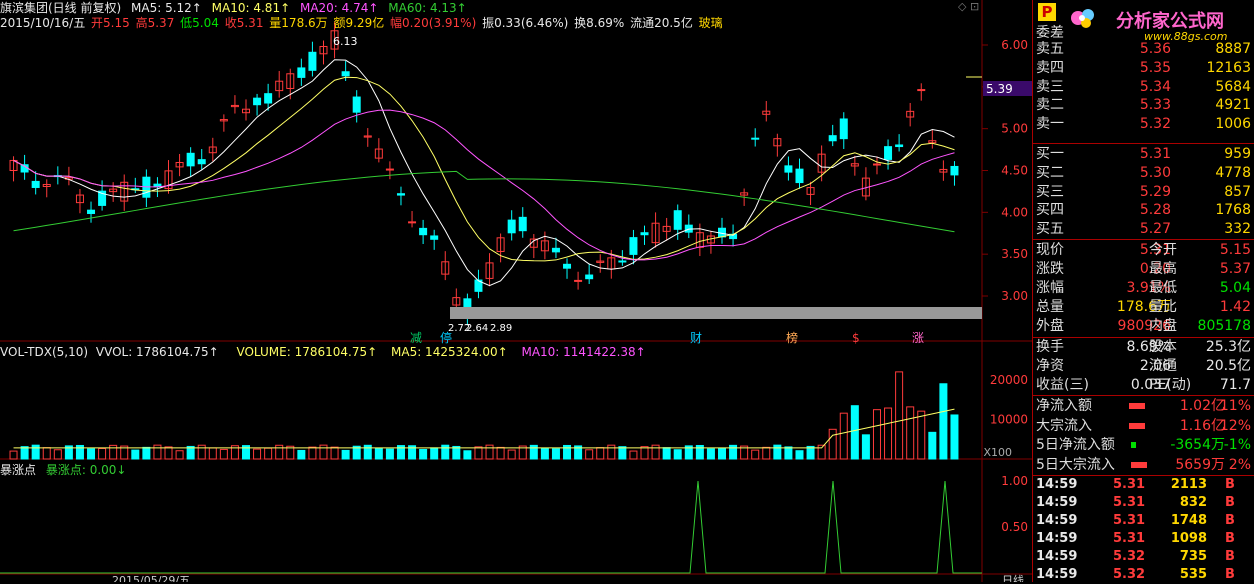 The image size is (1254, 584). I want to click on float-label: 流通20.5亿, so click(661, 23).